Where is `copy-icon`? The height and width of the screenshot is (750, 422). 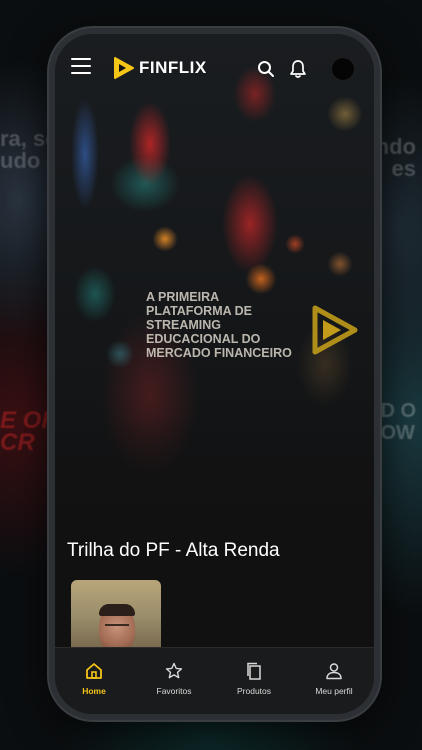 copy-icon is located at coordinates (254, 671).